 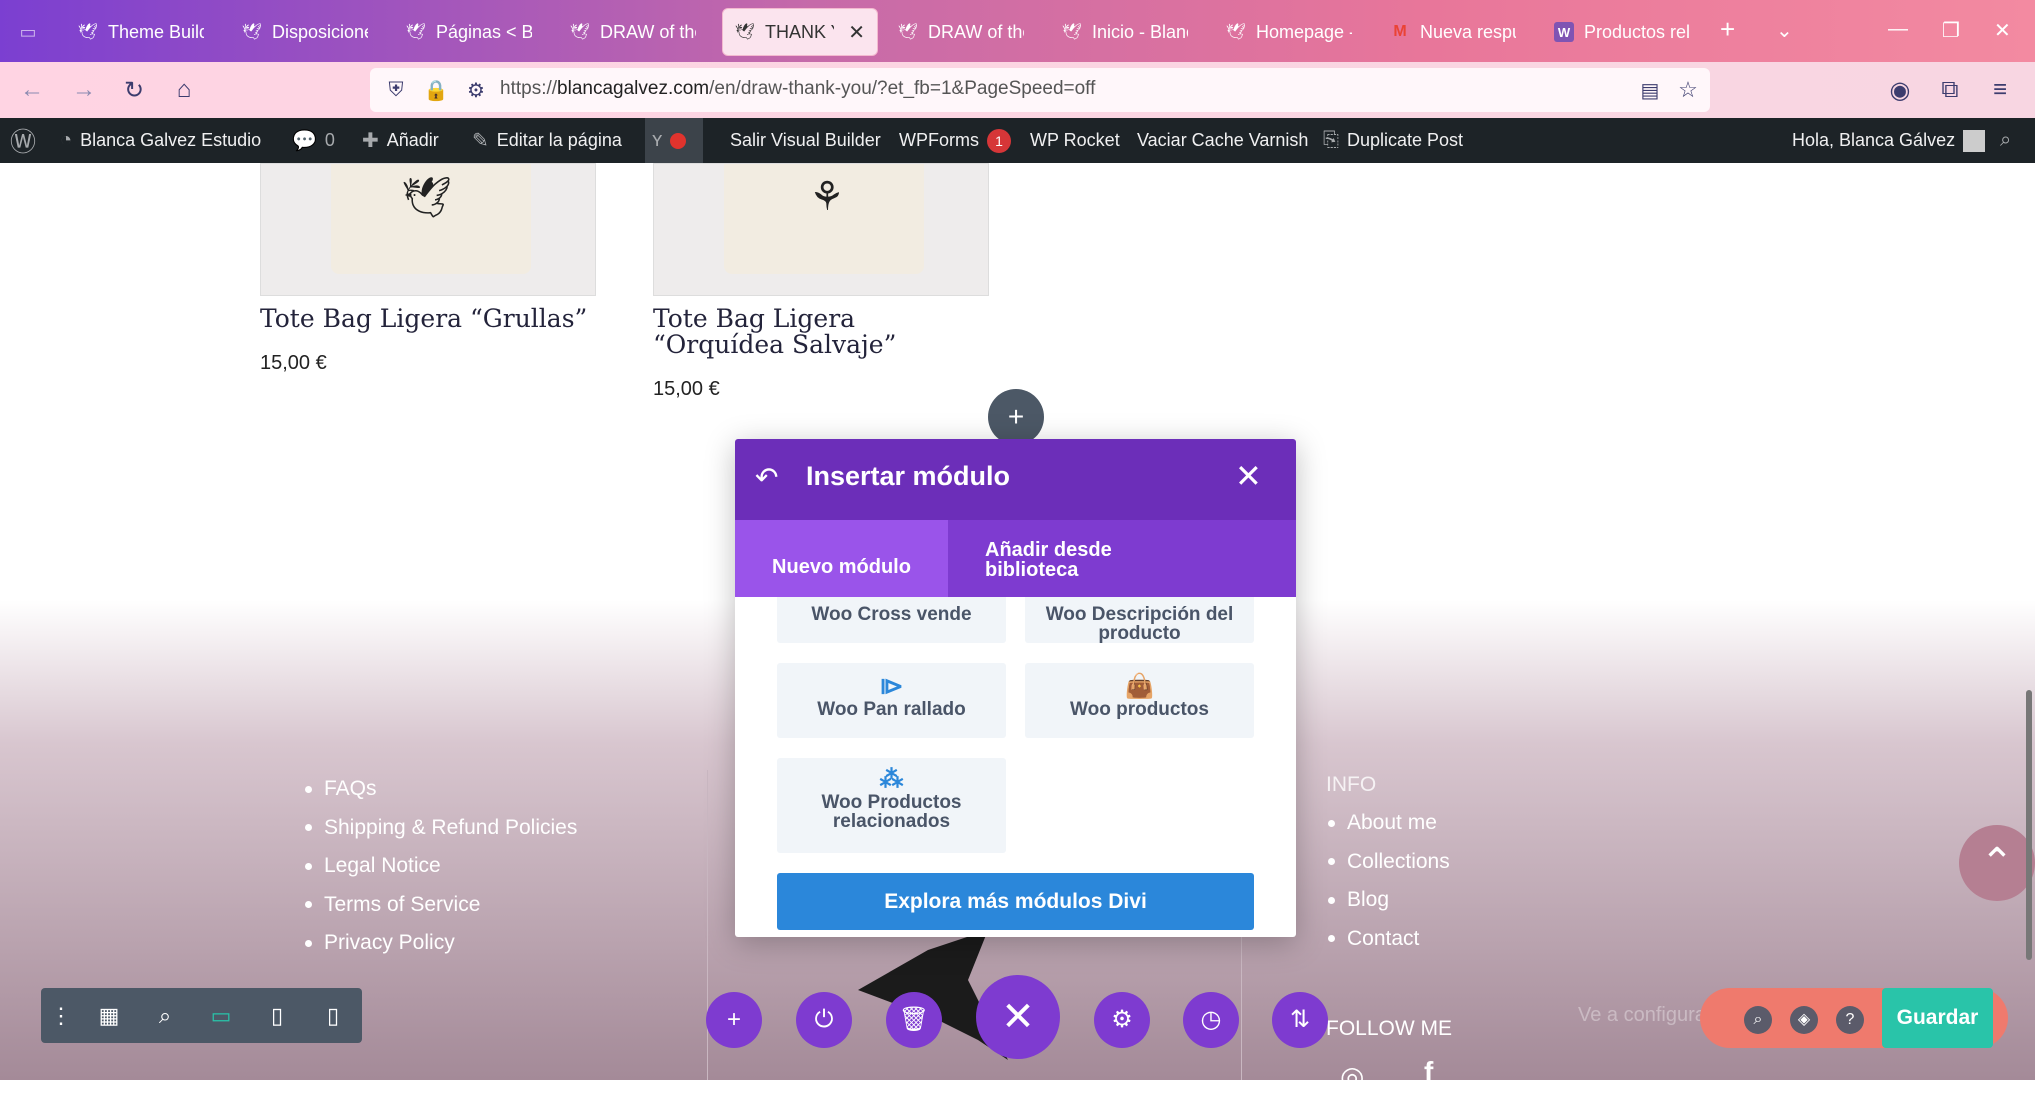 I want to click on module-woo-description: Woo Descripción del producto, so click(x=1139, y=620).